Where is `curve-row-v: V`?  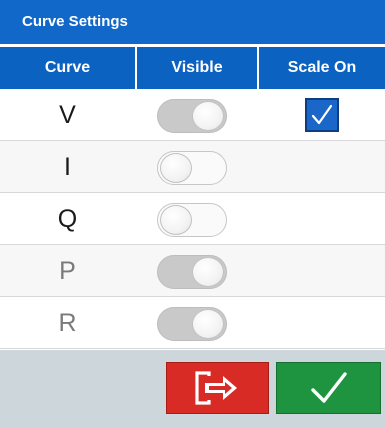 curve-row-v: V is located at coordinates (192, 115).